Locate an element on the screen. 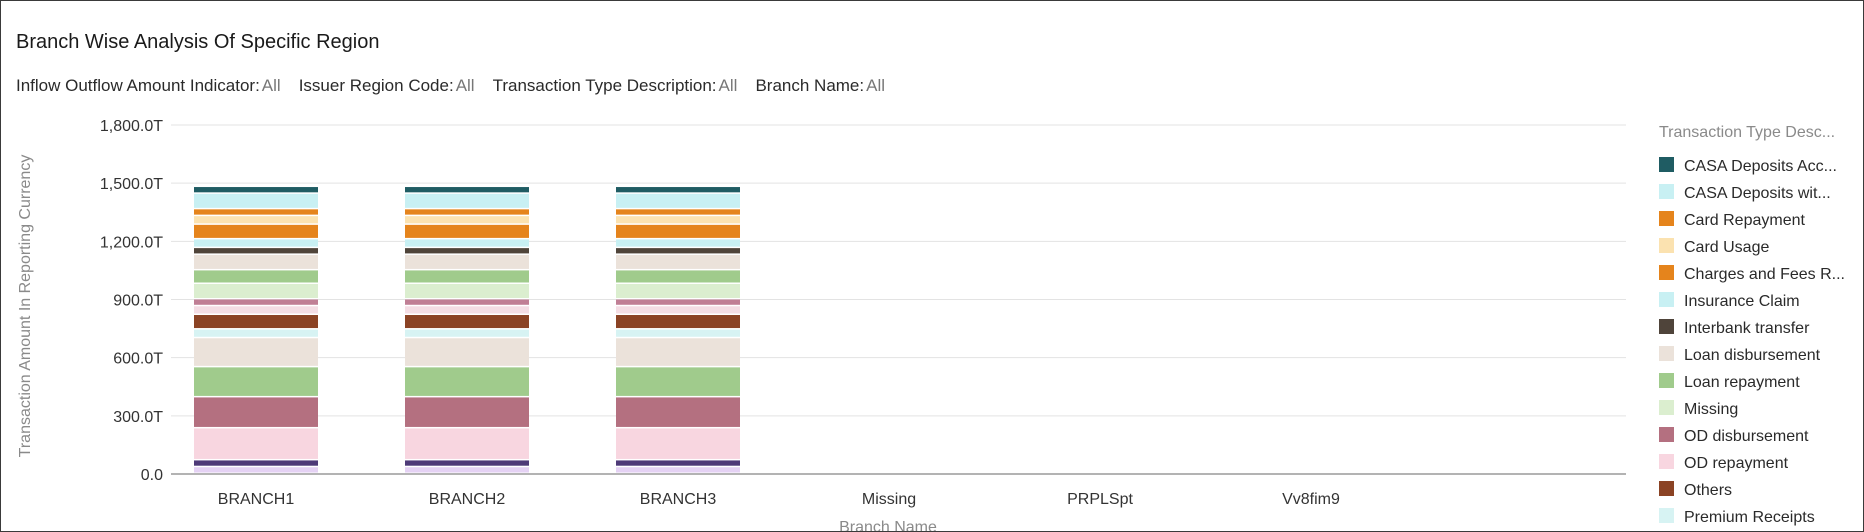  x-tick-label: Vv8fim9 is located at coordinates (1311, 499).